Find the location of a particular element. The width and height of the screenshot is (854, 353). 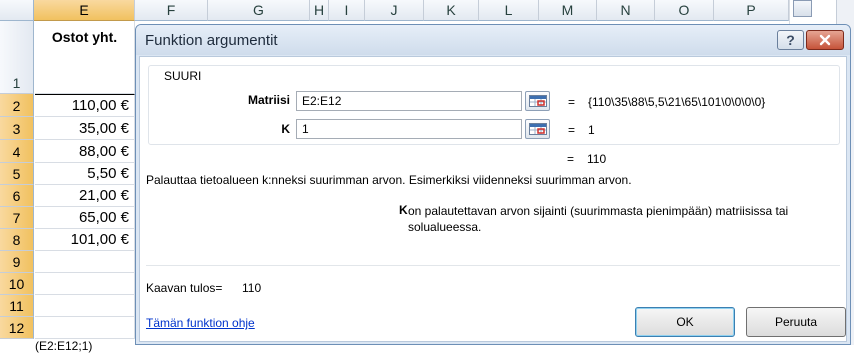

column-header-e: E is located at coordinates (84, 10).